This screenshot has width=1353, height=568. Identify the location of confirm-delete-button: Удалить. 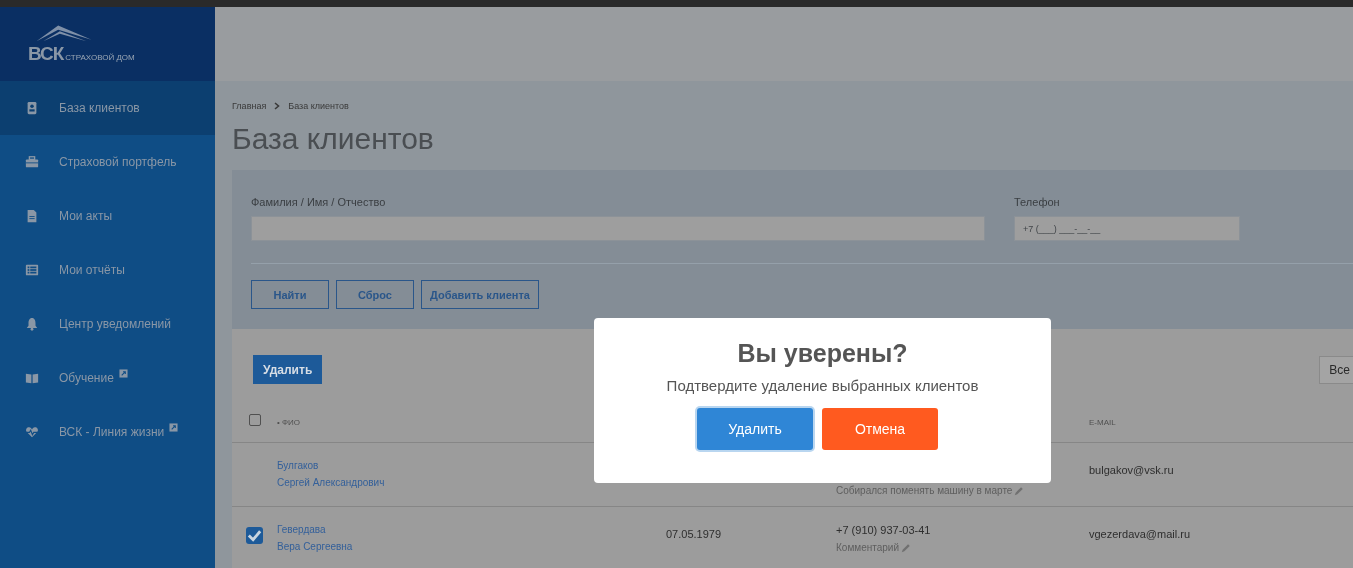
(755, 429).